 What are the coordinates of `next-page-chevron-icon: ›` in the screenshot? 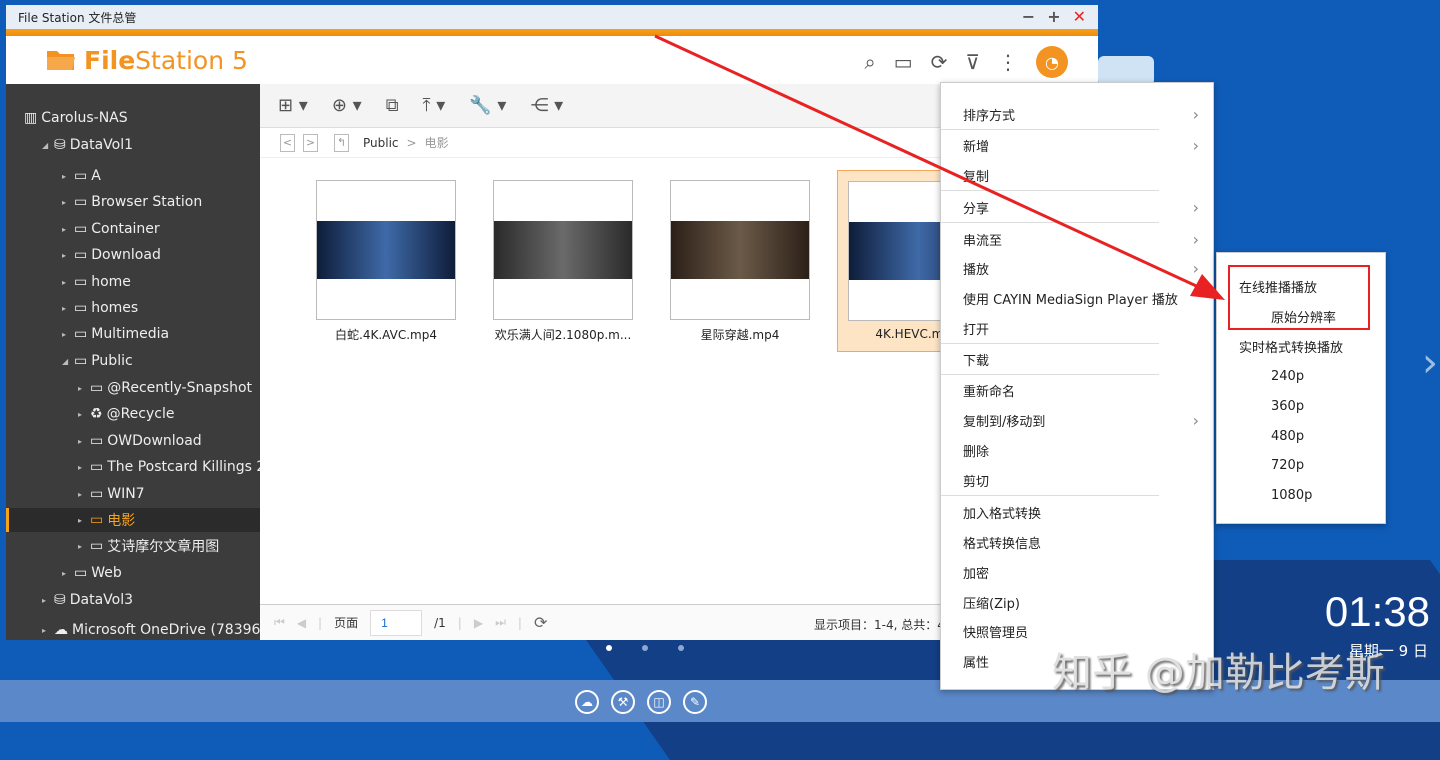 It's located at (1431, 365).